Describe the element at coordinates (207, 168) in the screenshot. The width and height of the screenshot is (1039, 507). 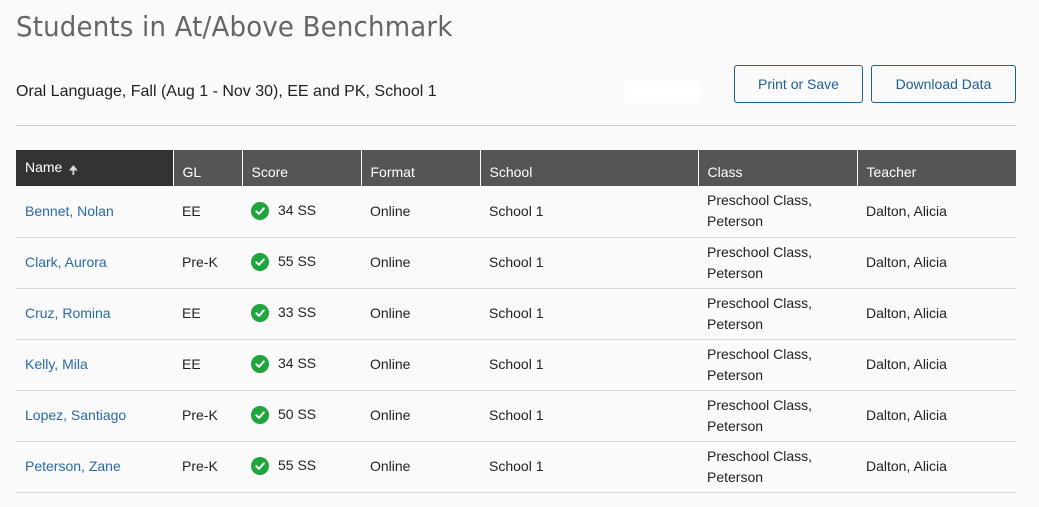
I see `column-header-gl: GL` at that location.